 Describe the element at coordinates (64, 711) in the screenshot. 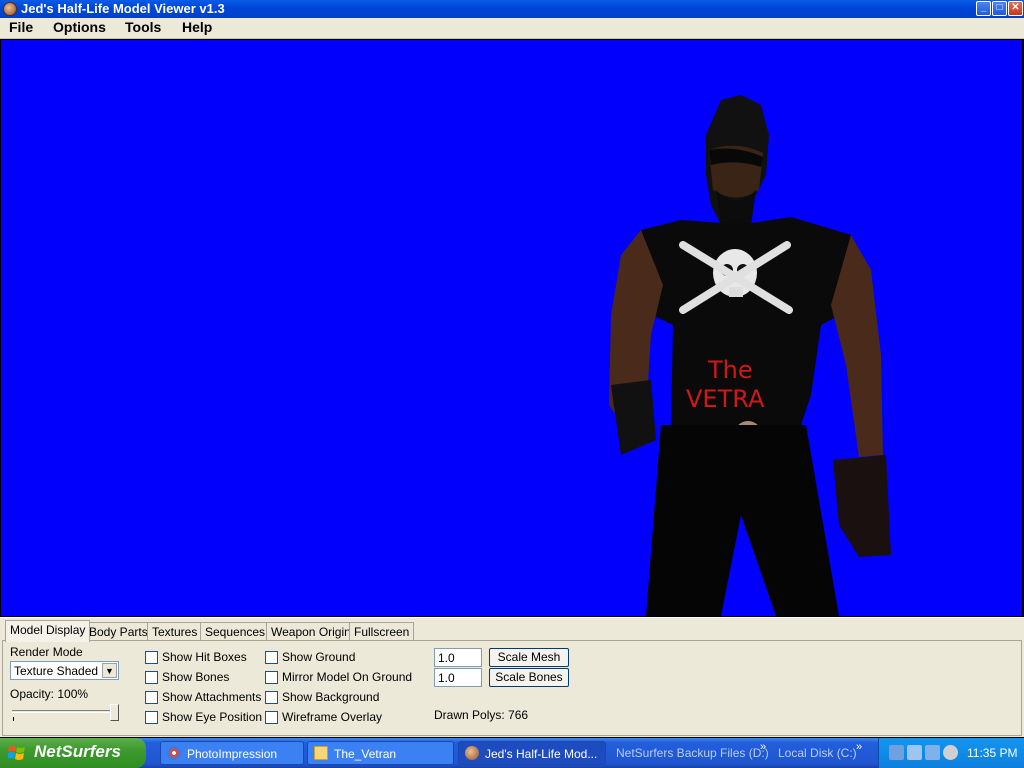

I see `opacity-slider-track` at that location.